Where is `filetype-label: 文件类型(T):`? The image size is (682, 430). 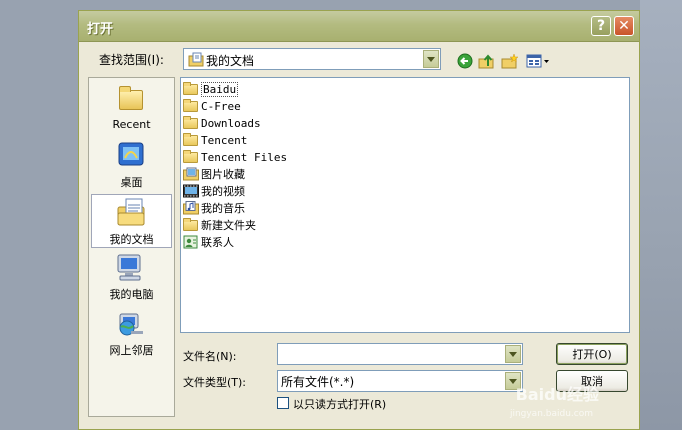 filetype-label: 文件类型(T): is located at coordinates (215, 382).